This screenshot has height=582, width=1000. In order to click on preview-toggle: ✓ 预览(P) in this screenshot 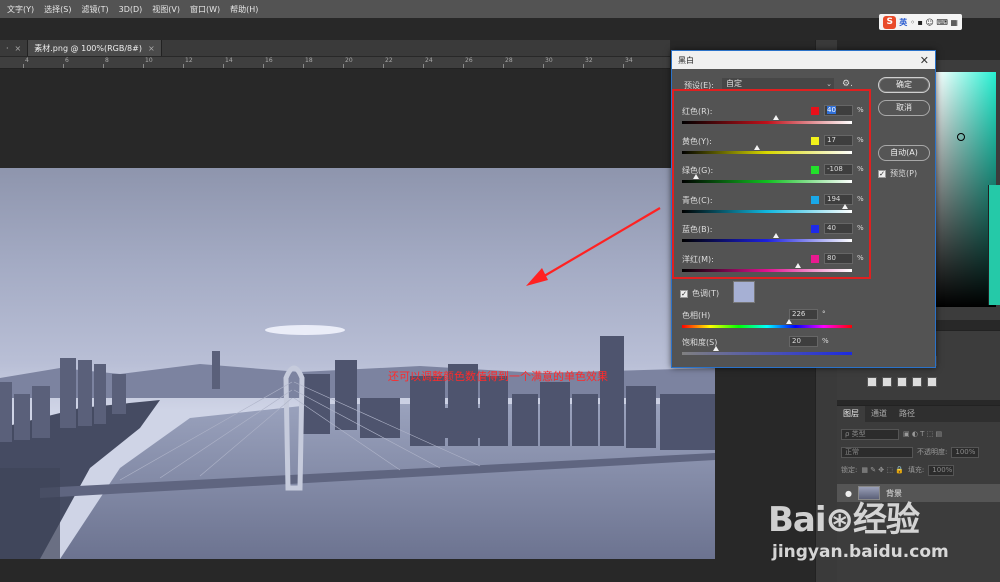, I will do `click(897, 173)`.